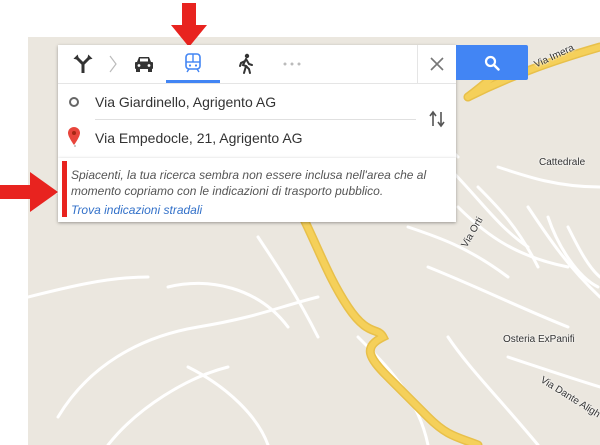  I want to click on train-icon, so click(193, 62).